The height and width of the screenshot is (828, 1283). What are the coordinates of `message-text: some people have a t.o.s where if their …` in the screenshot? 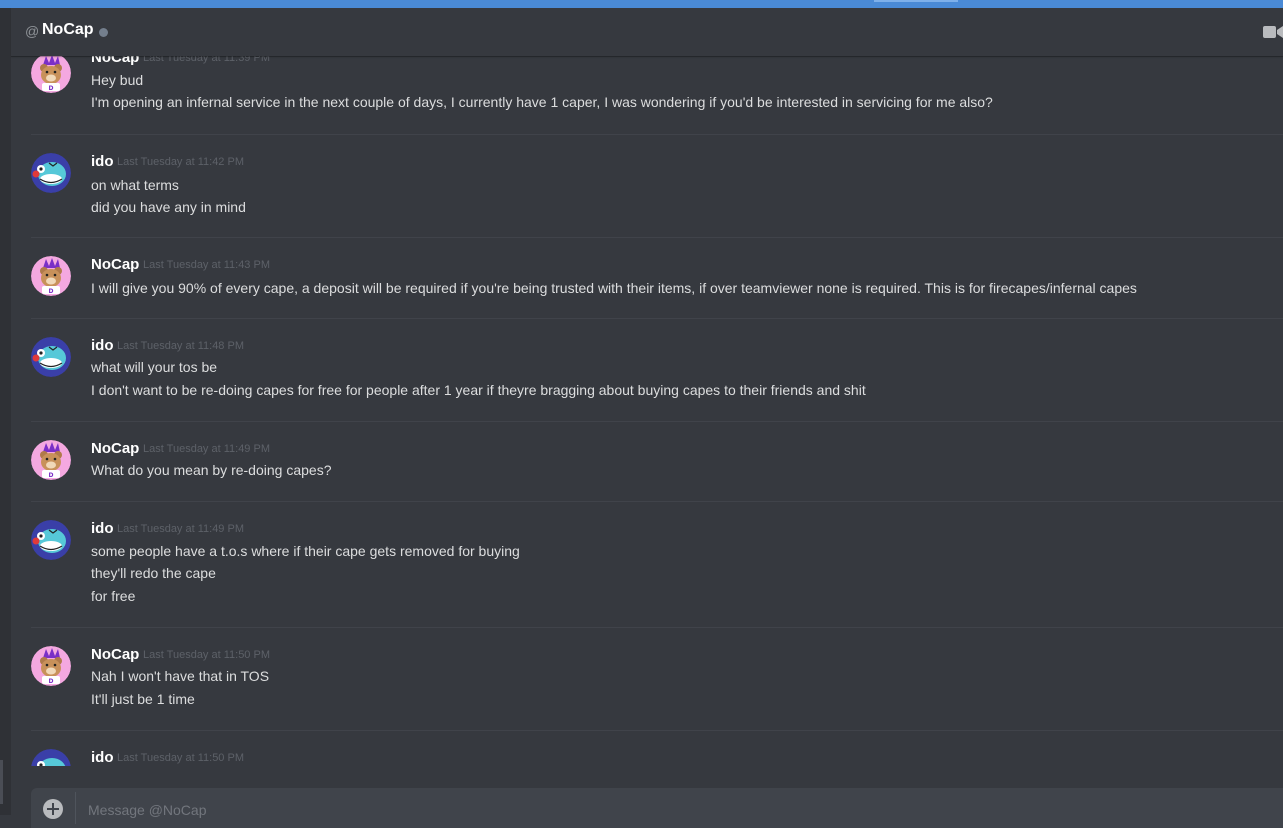 It's located at (305, 551).